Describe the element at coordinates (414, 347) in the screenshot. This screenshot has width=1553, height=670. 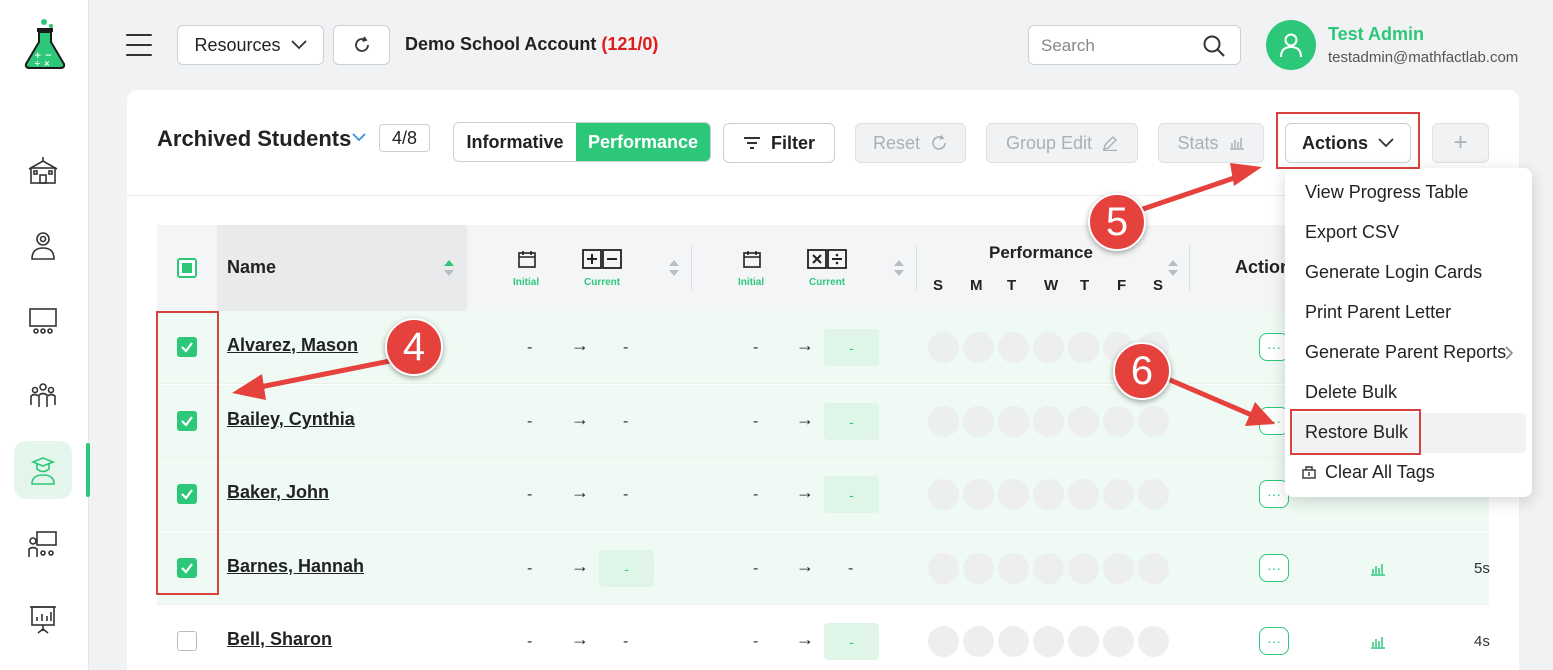
I see `step-4-callout: 4` at that location.